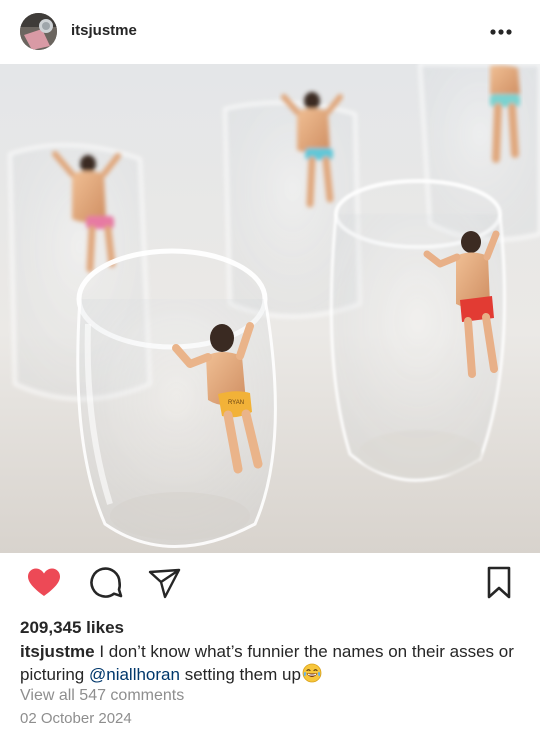 This screenshot has width=540, height=742. Describe the element at coordinates (44, 583) in the screenshot. I see `heart-icon` at that location.